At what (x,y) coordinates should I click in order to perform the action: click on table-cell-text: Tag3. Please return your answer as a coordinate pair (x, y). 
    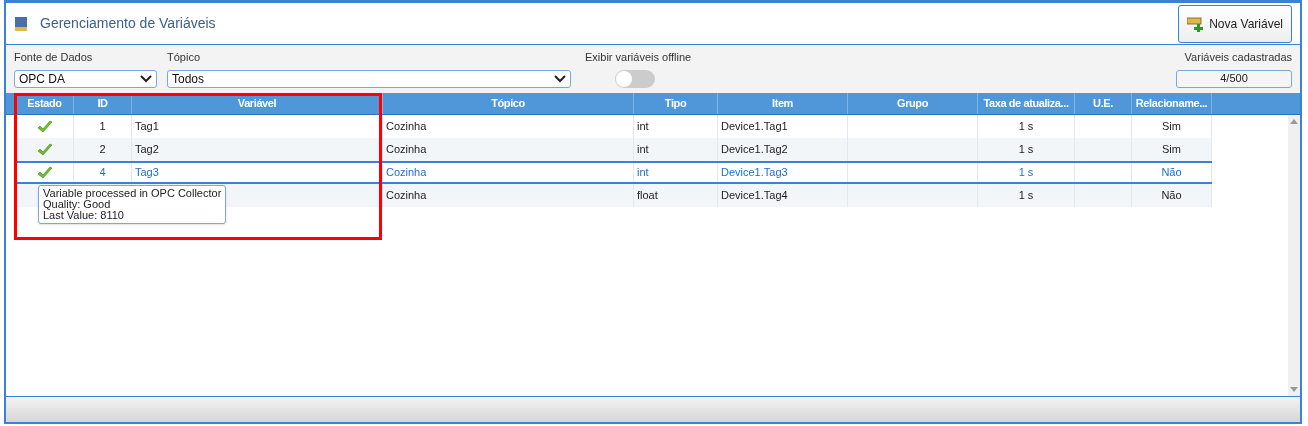
    Looking at the image, I should click on (147, 173).